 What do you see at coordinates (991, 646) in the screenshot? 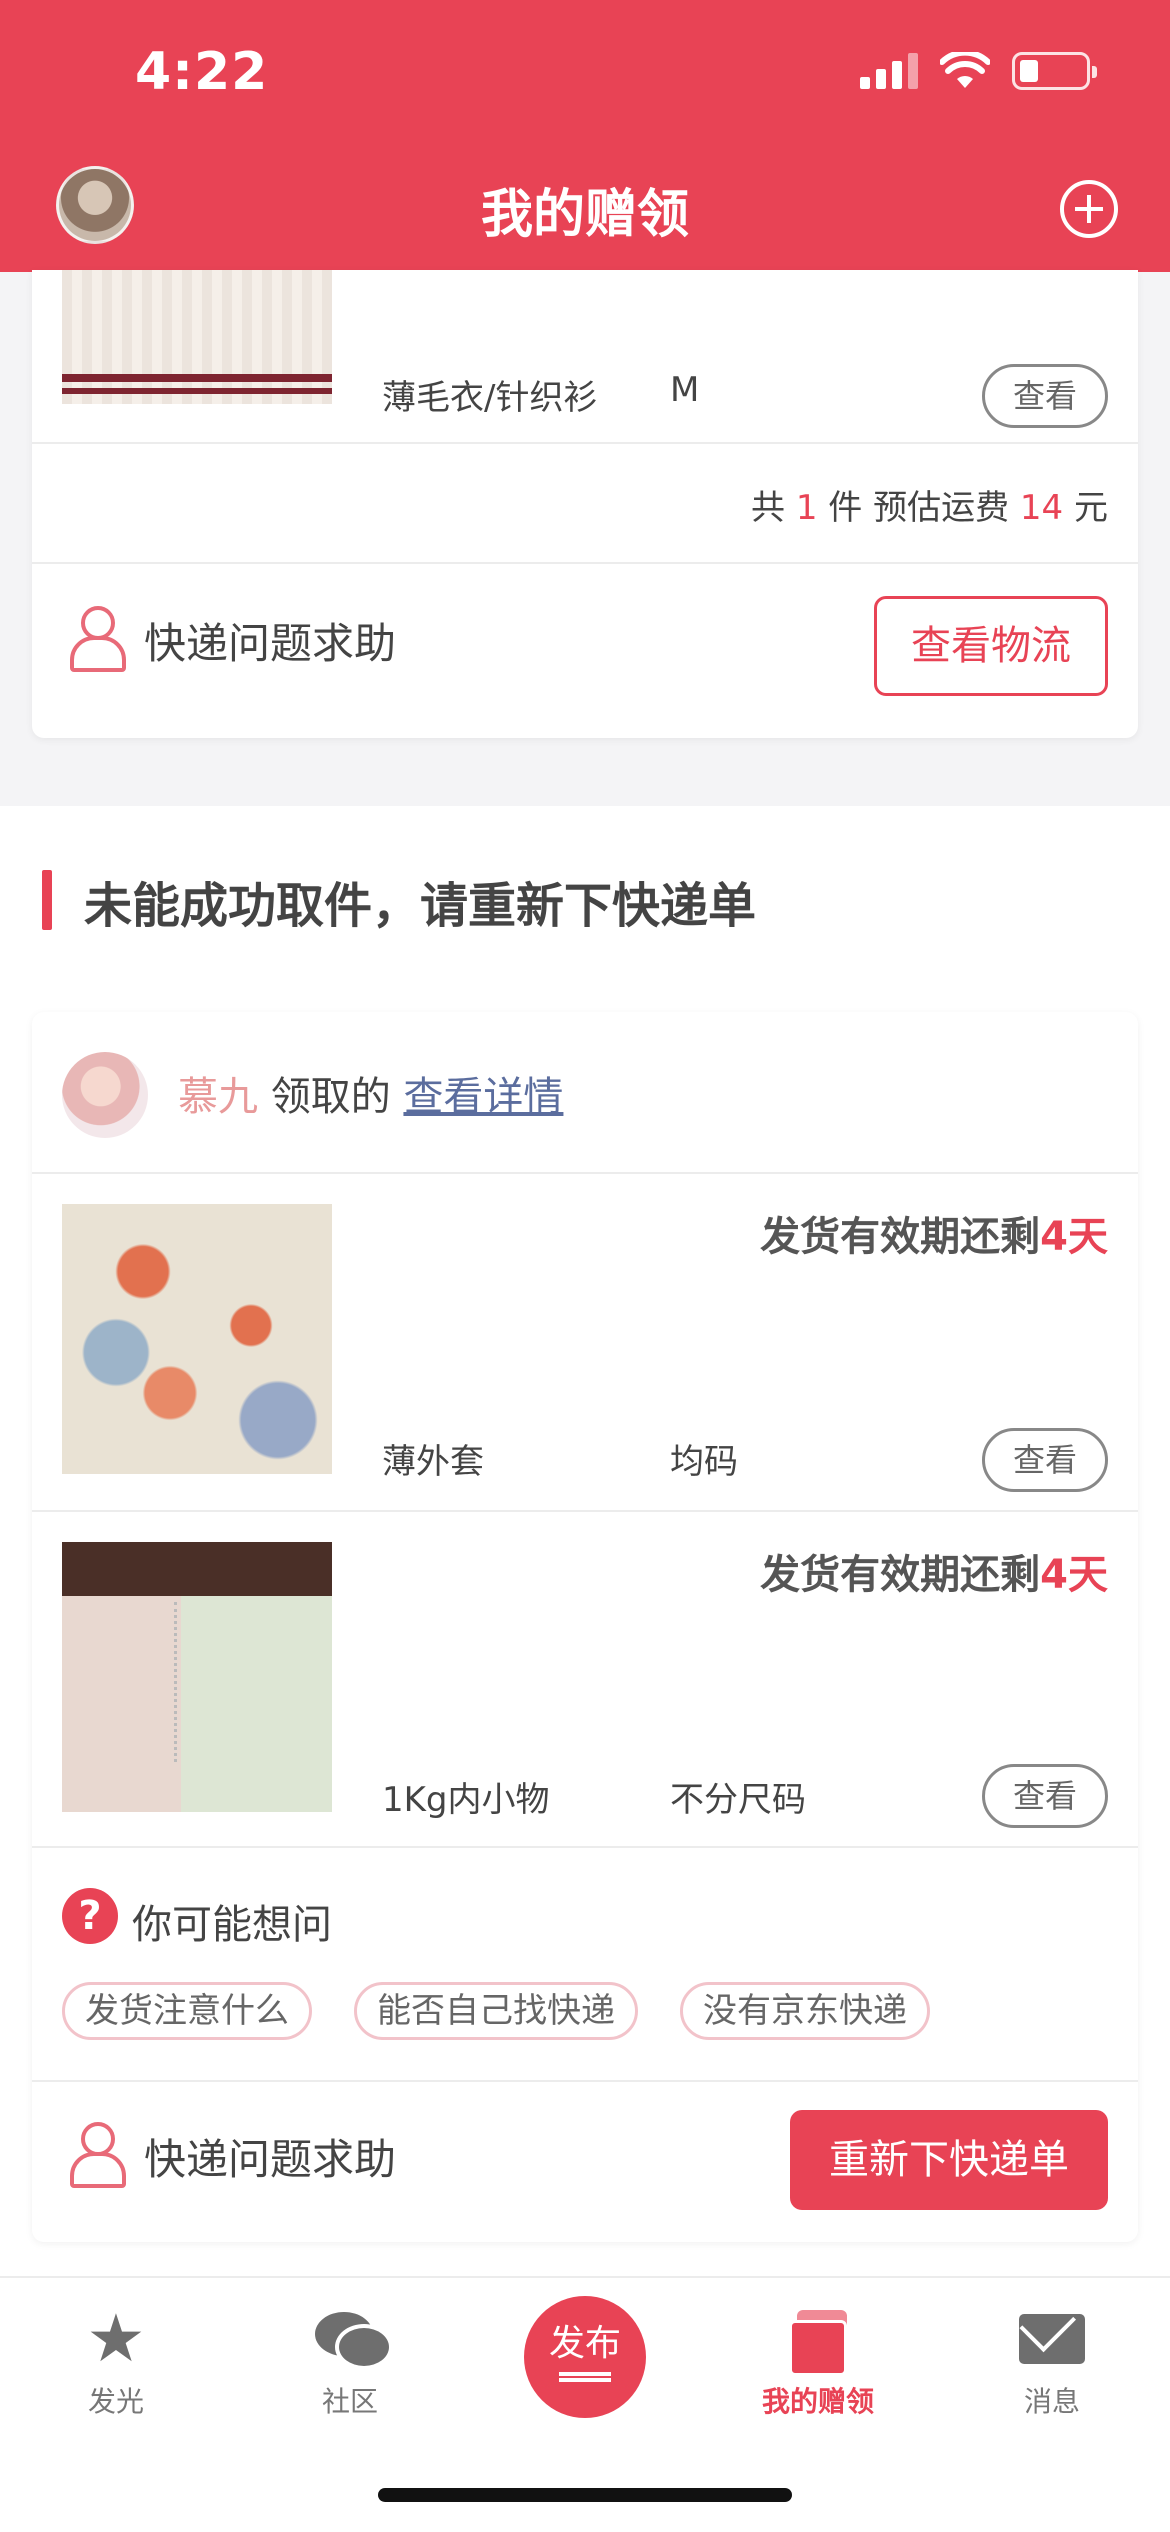
I see `view-logistics-button: 查看物流` at bounding box center [991, 646].